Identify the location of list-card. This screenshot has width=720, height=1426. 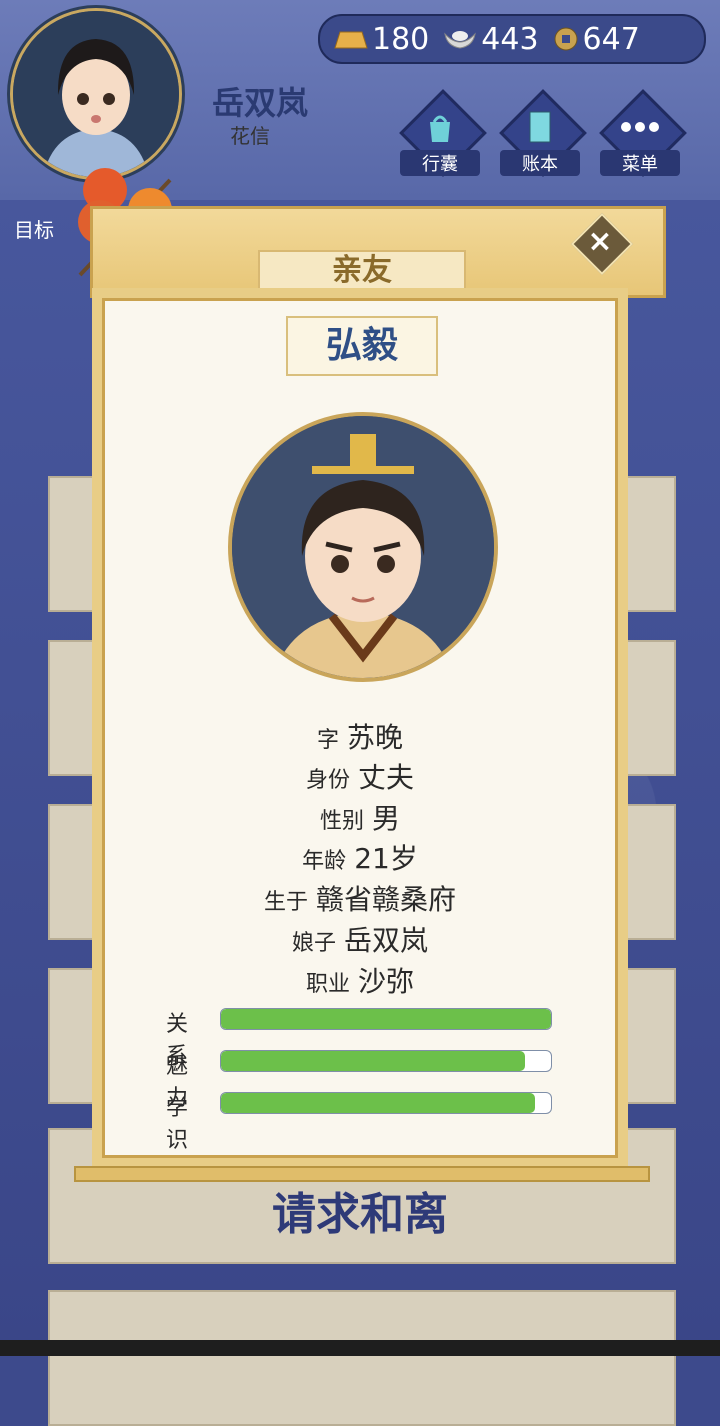
(362, 1358).